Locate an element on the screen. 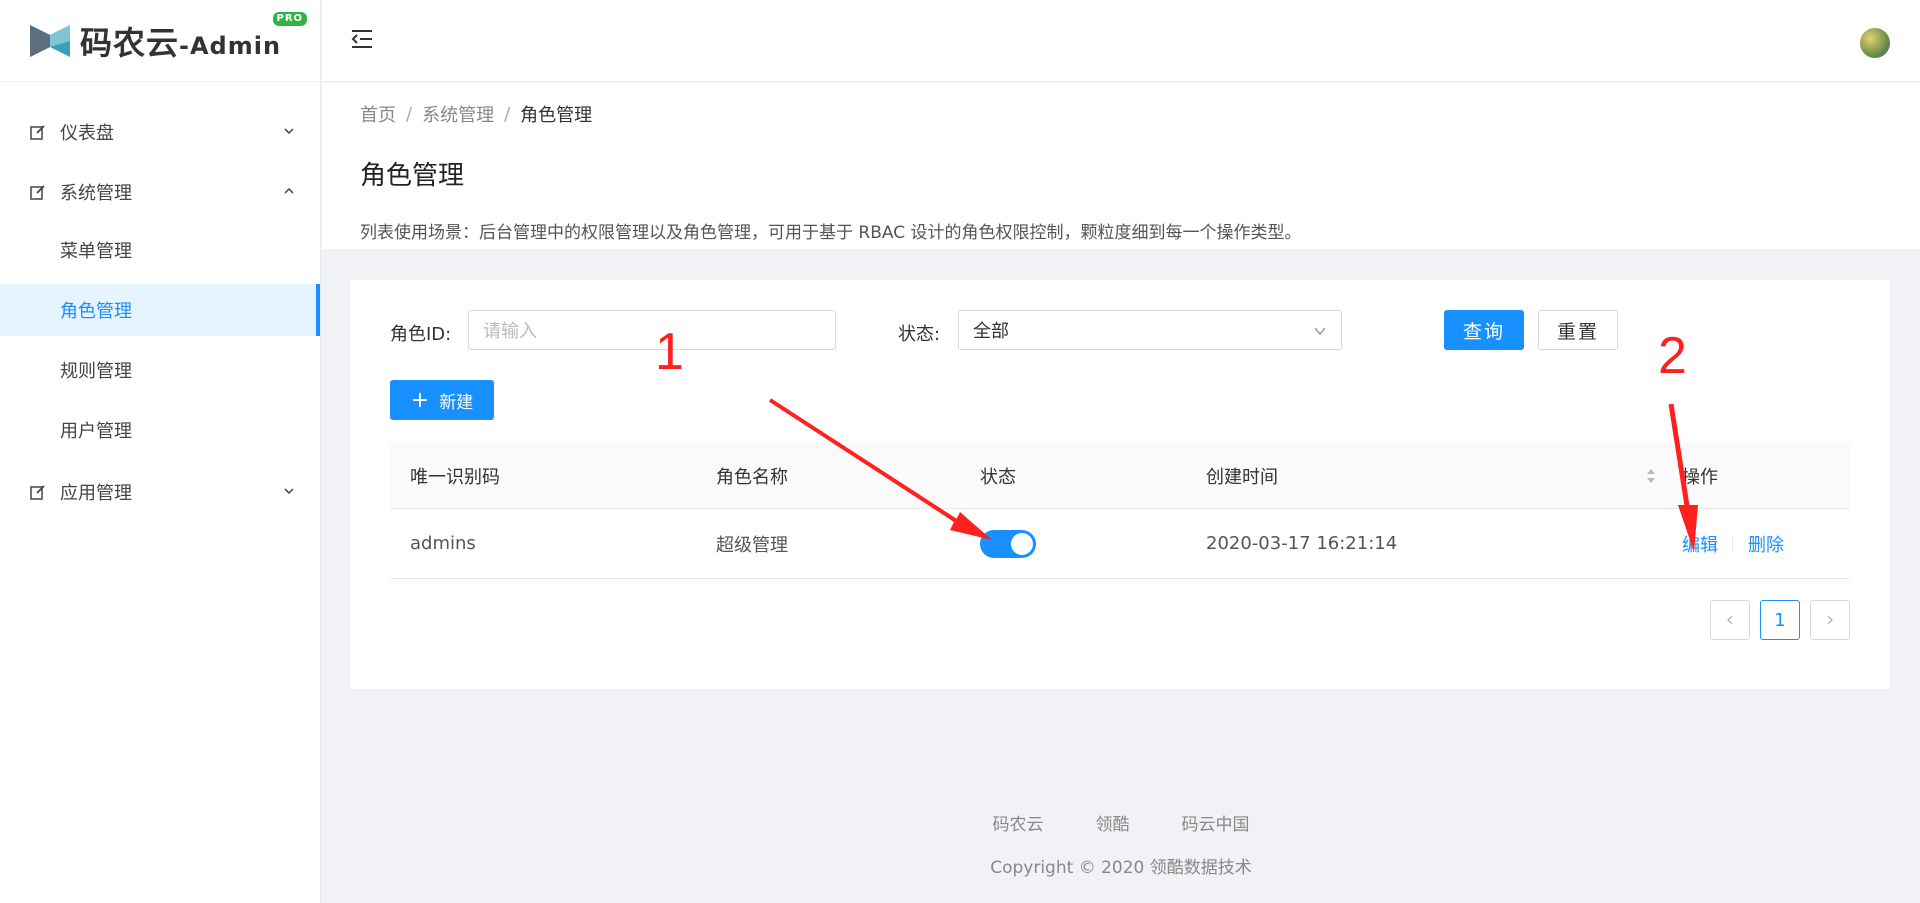  sidebar-item-label: 系统管理 is located at coordinates (96, 193).